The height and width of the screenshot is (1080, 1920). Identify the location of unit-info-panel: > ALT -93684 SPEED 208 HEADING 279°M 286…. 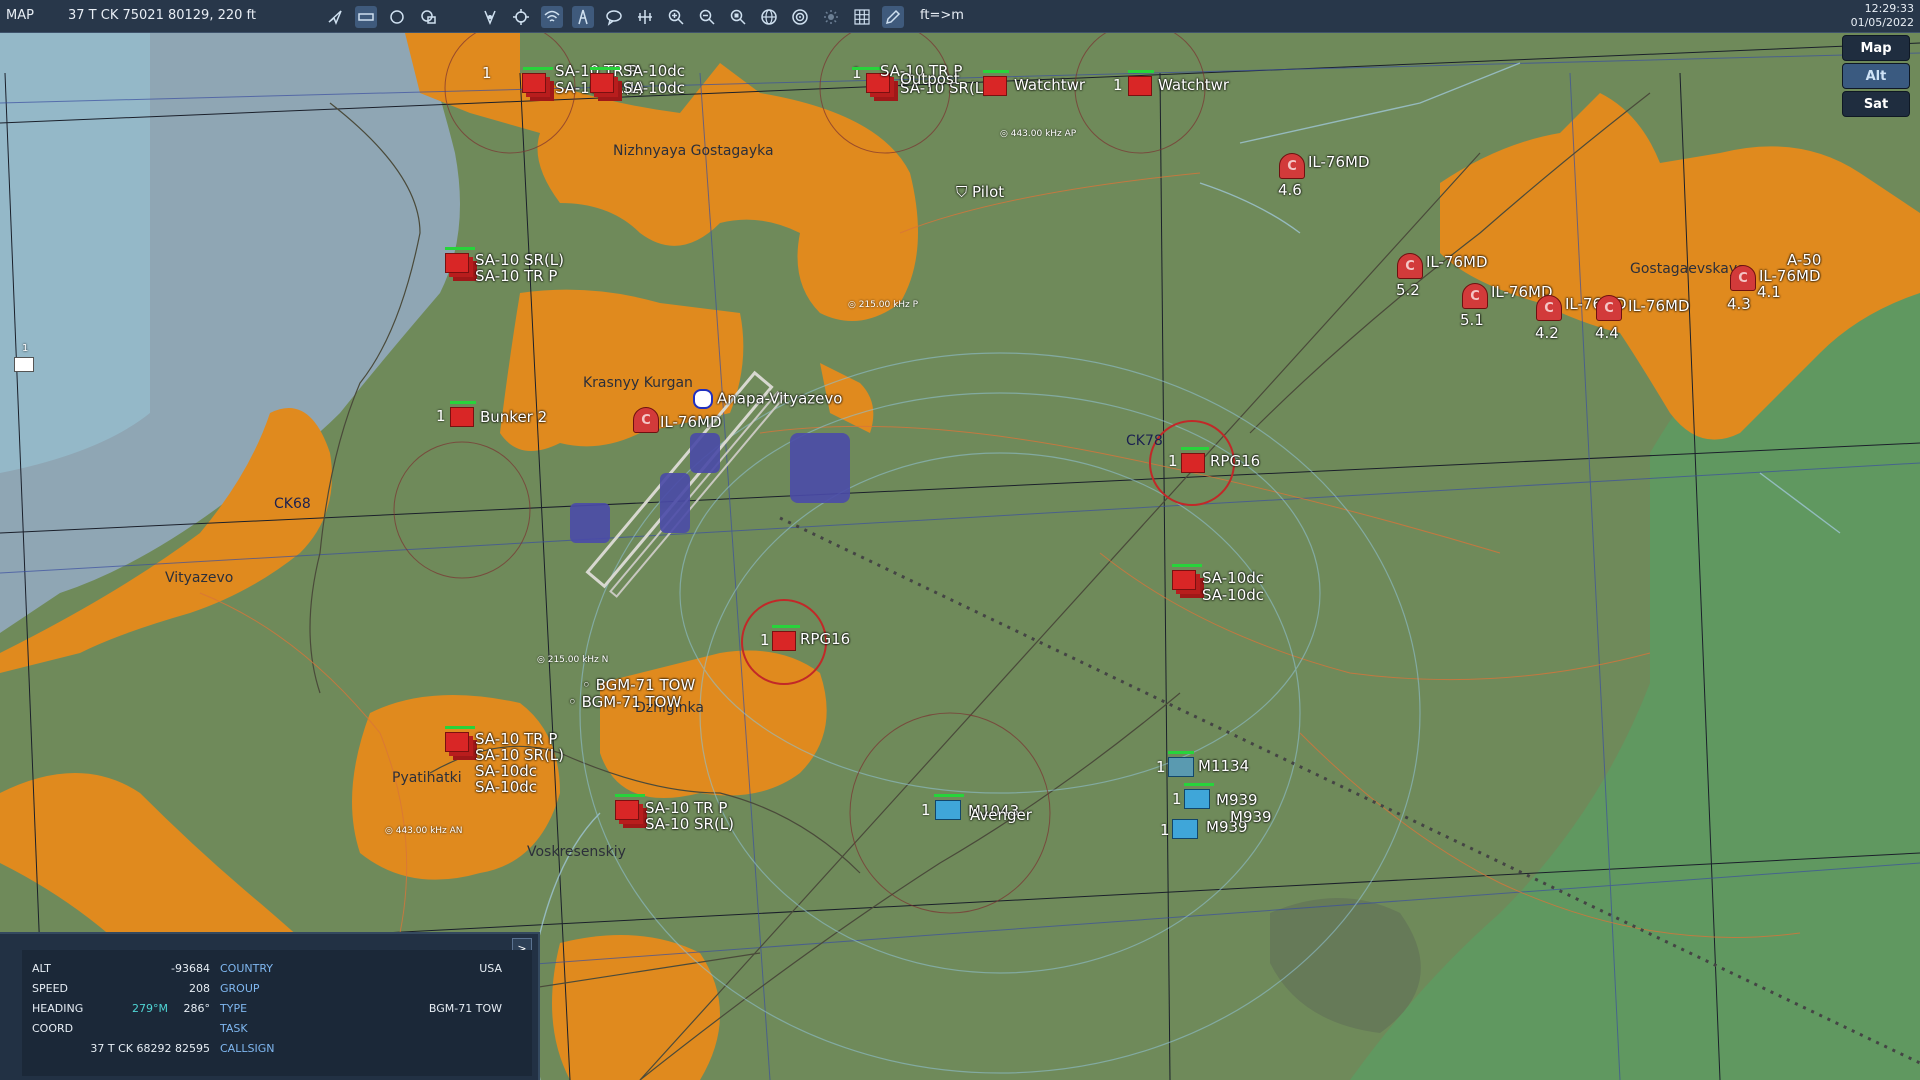
(270, 1006).